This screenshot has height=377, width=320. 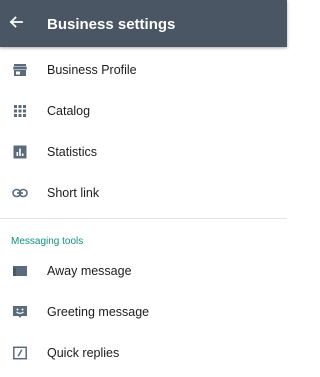 What do you see at coordinates (143, 70) in the screenshot?
I see `settings-item-business-profile: Business Profile` at bounding box center [143, 70].